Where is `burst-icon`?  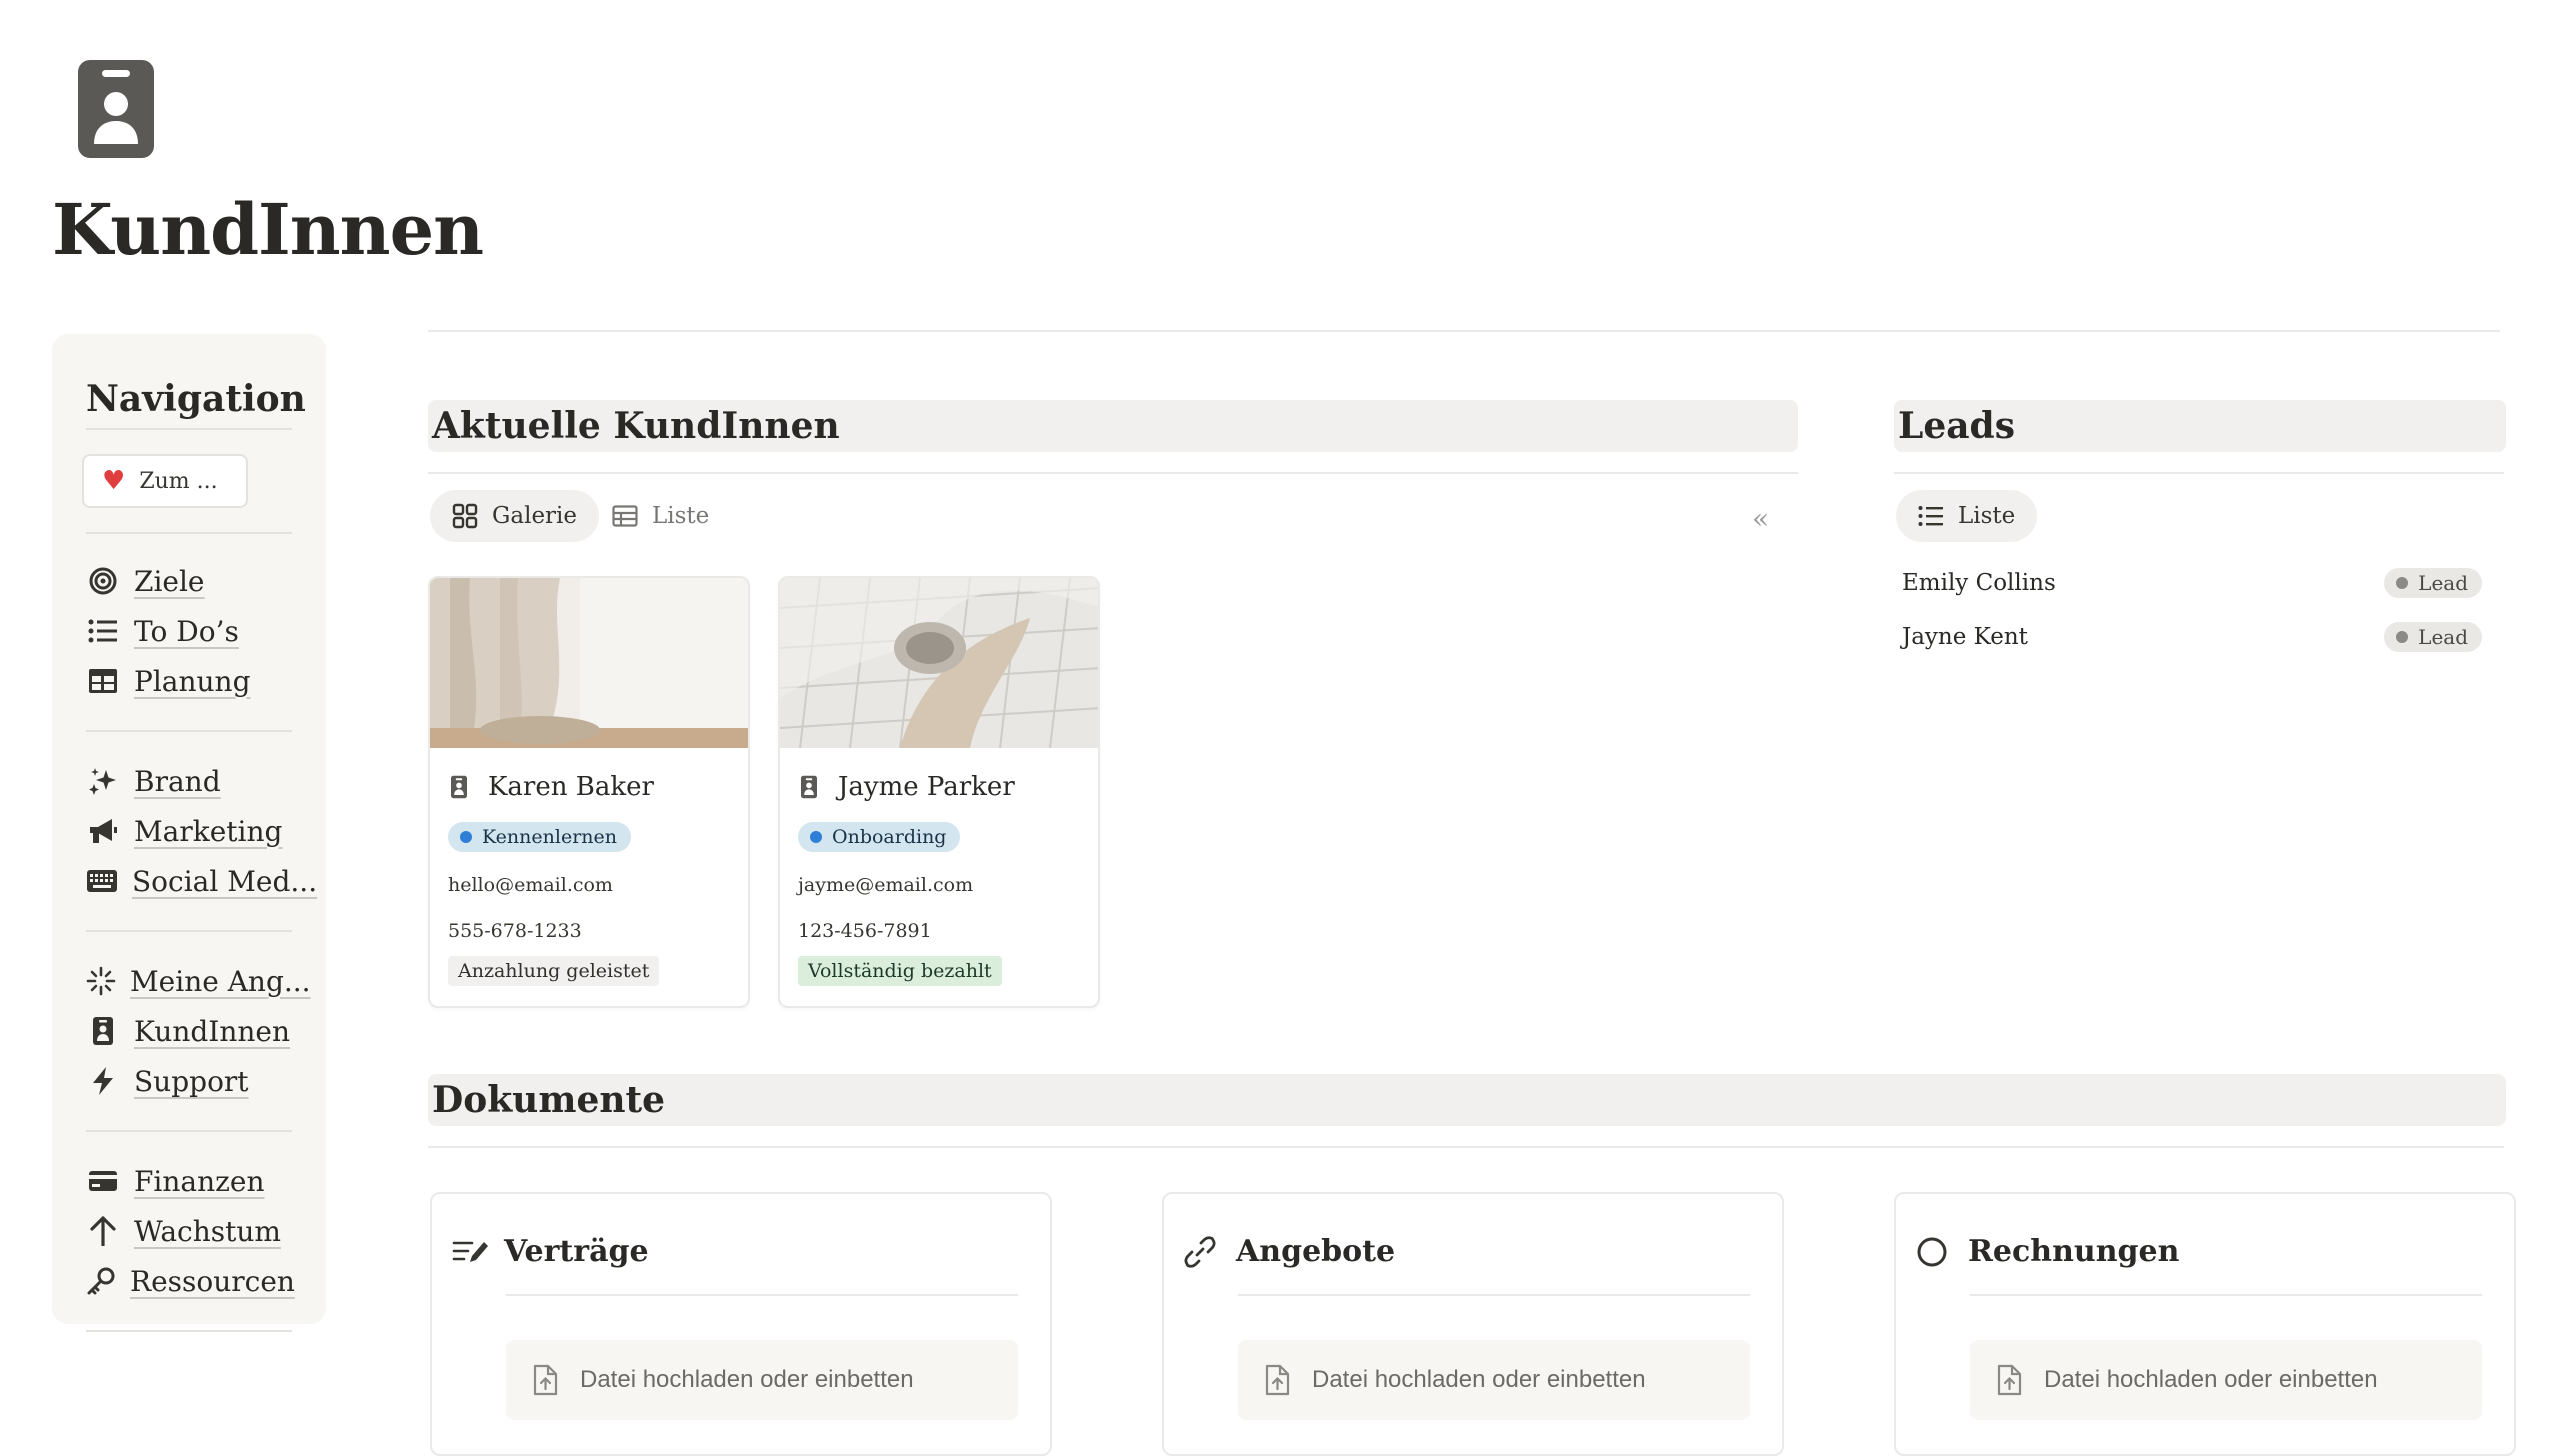 burst-icon is located at coordinates (101, 981).